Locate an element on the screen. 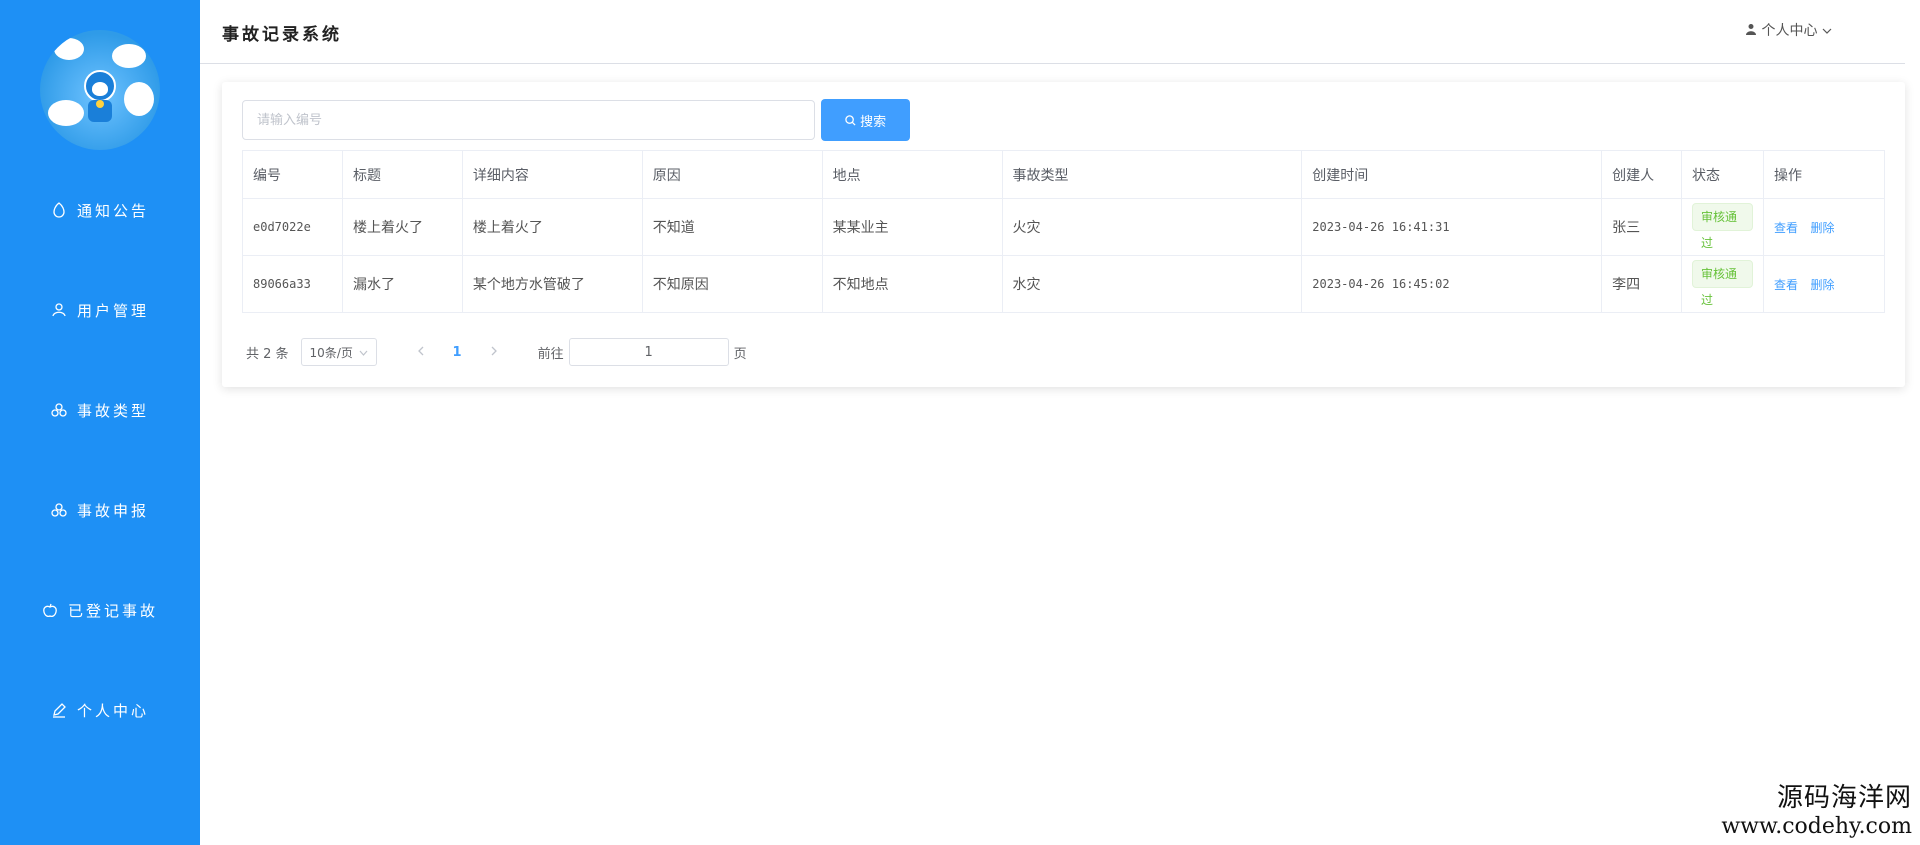  user-center-label: 个人中心 is located at coordinates (1789, 31).